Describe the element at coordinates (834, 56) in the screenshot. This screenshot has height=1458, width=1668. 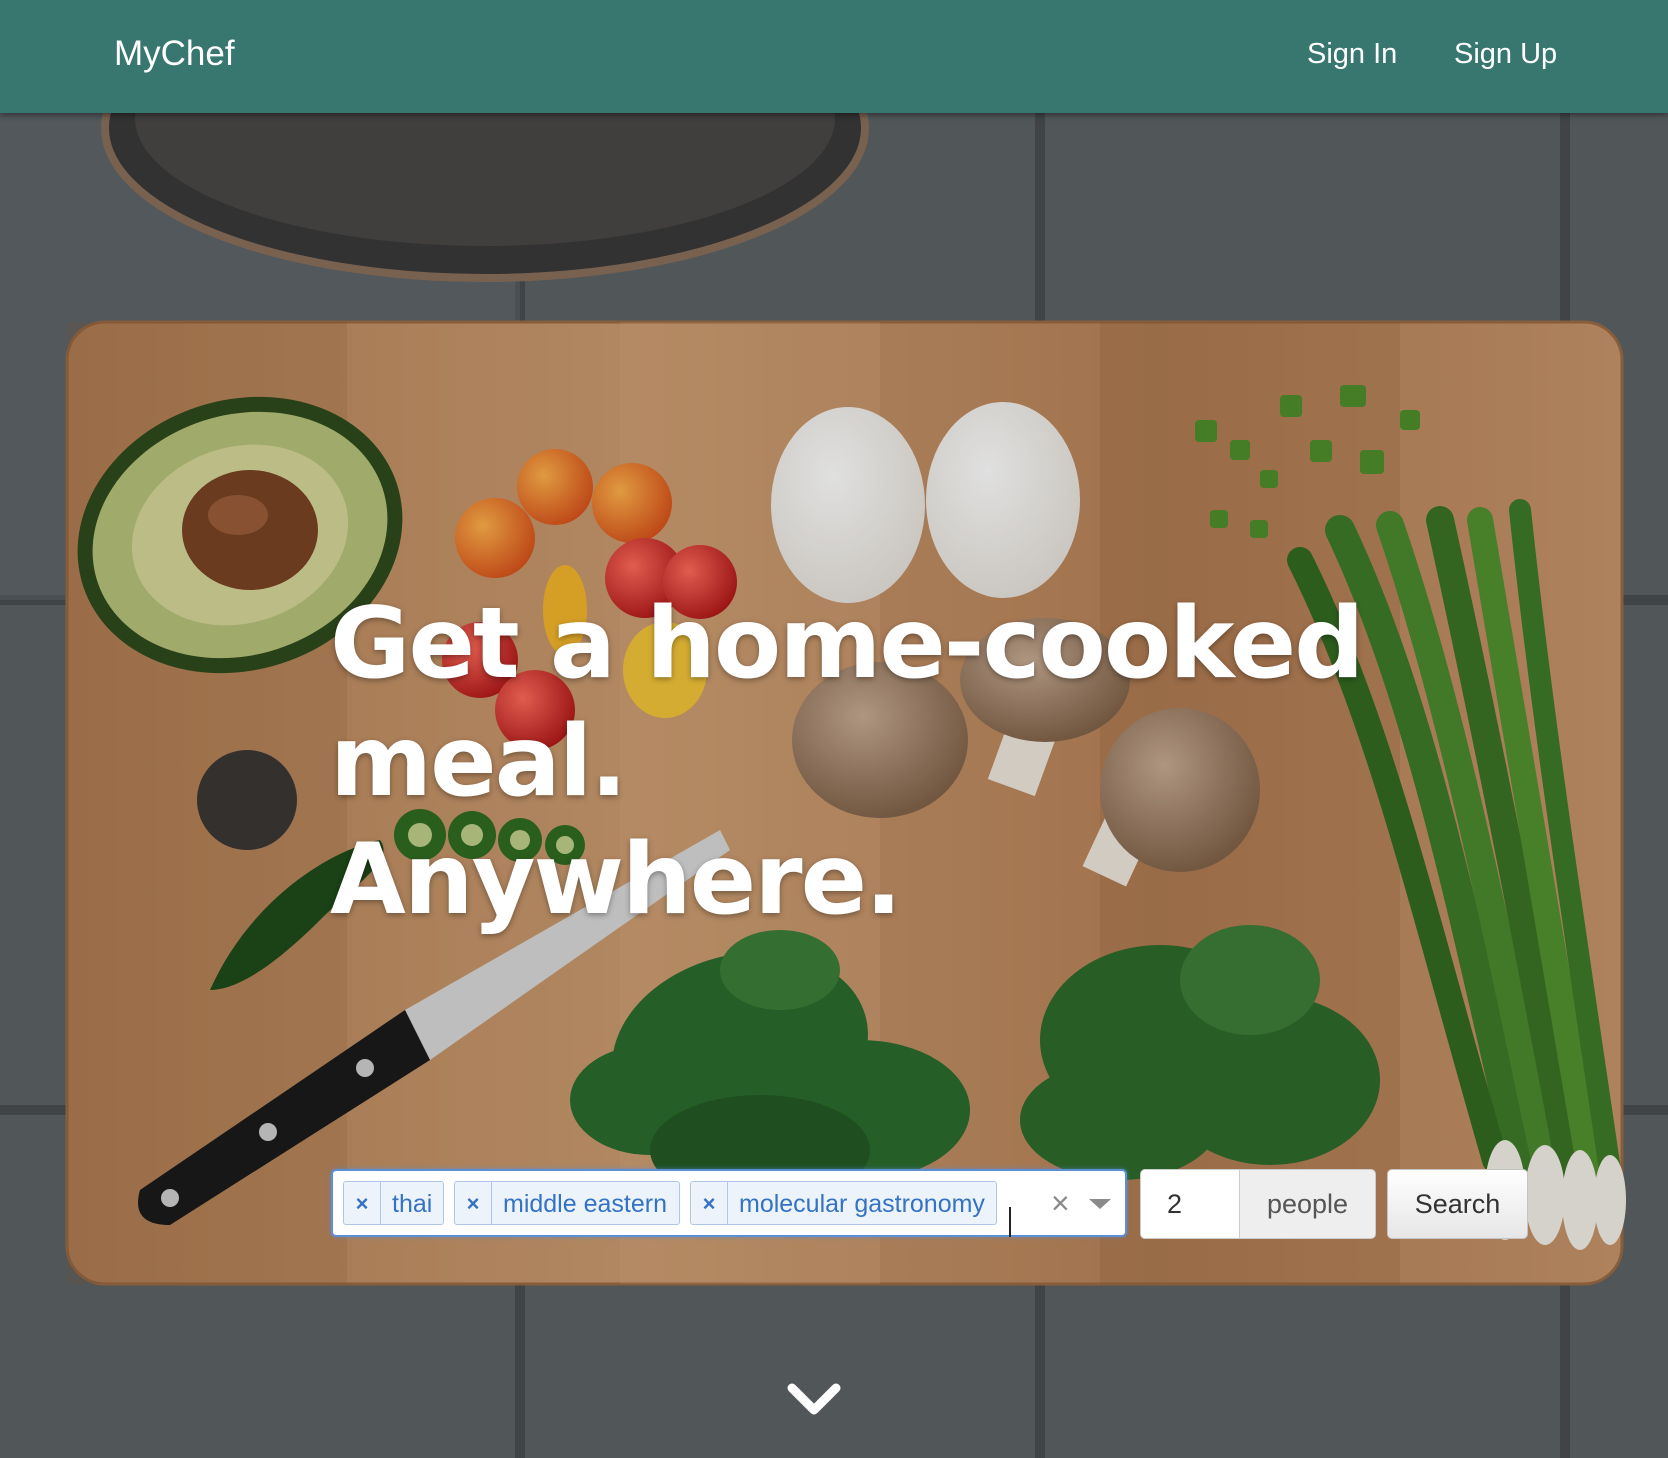
I see `navbar: MyChef Sign In Sign Up` at that location.